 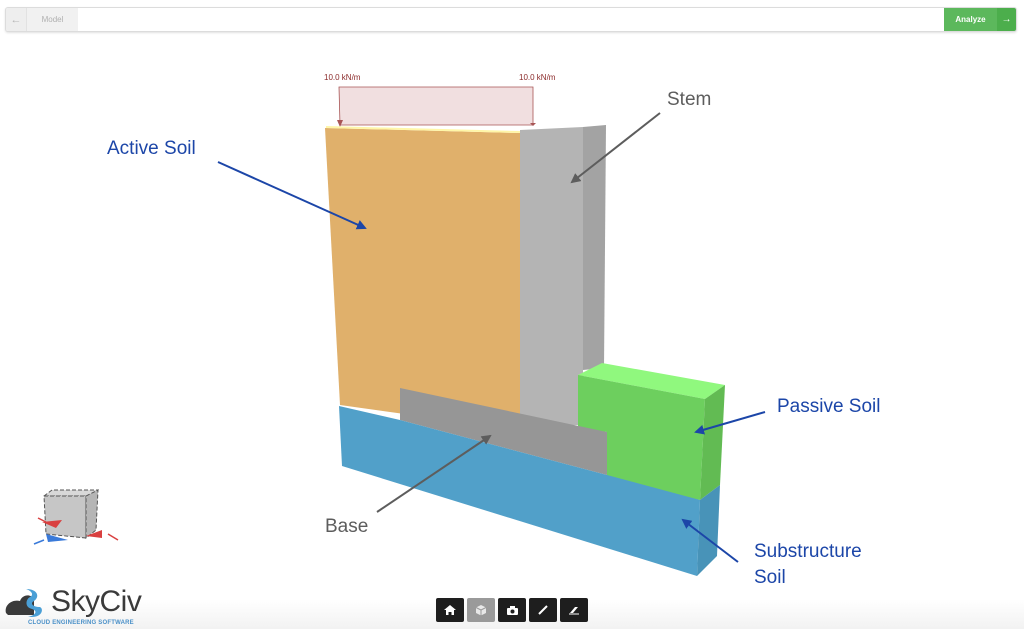 What do you see at coordinates (970, 19) in the screenshot?
I see `analyze-button: Analyze` at bounding box center [970, 19].